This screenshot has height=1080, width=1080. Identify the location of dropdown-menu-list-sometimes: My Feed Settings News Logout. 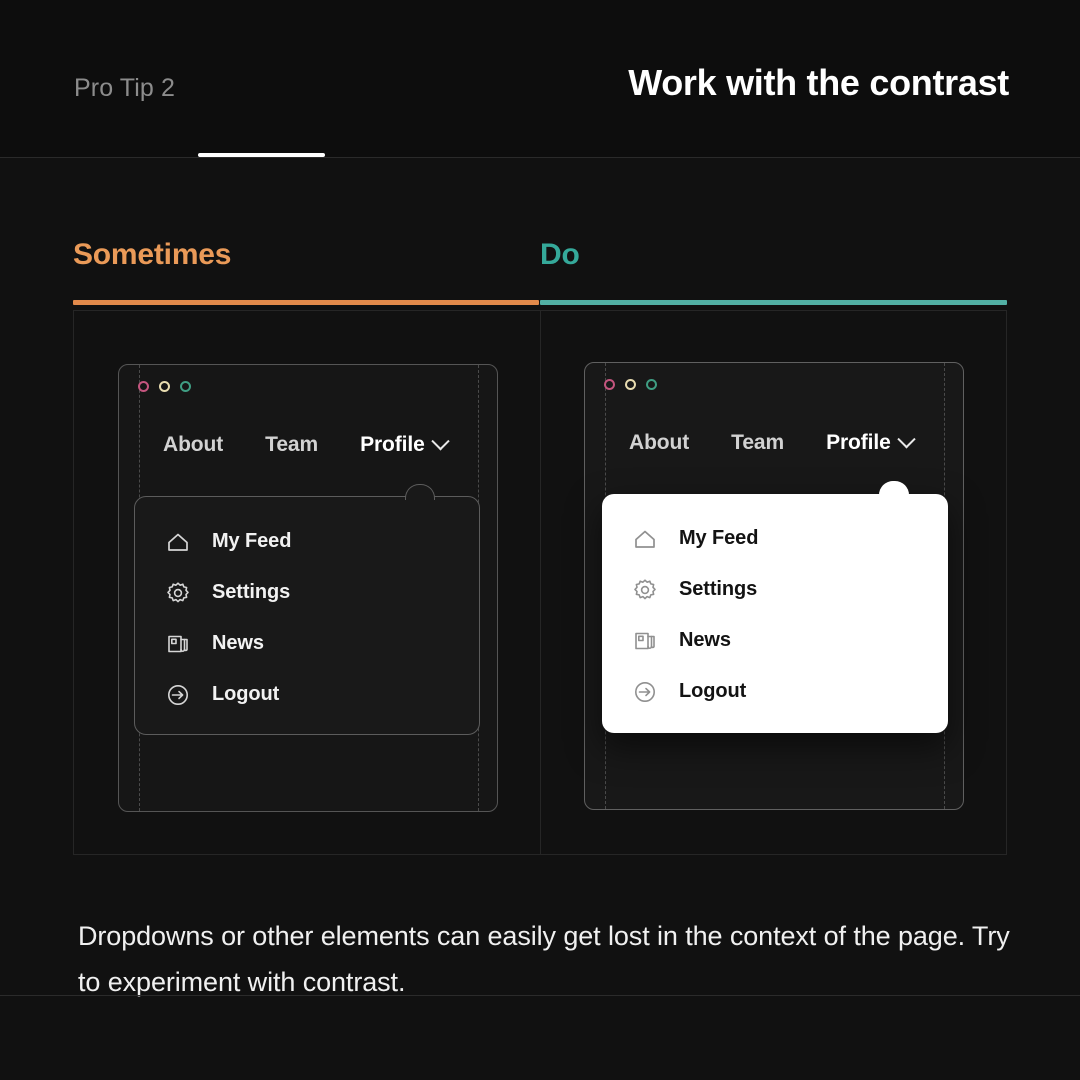
(307, 618).